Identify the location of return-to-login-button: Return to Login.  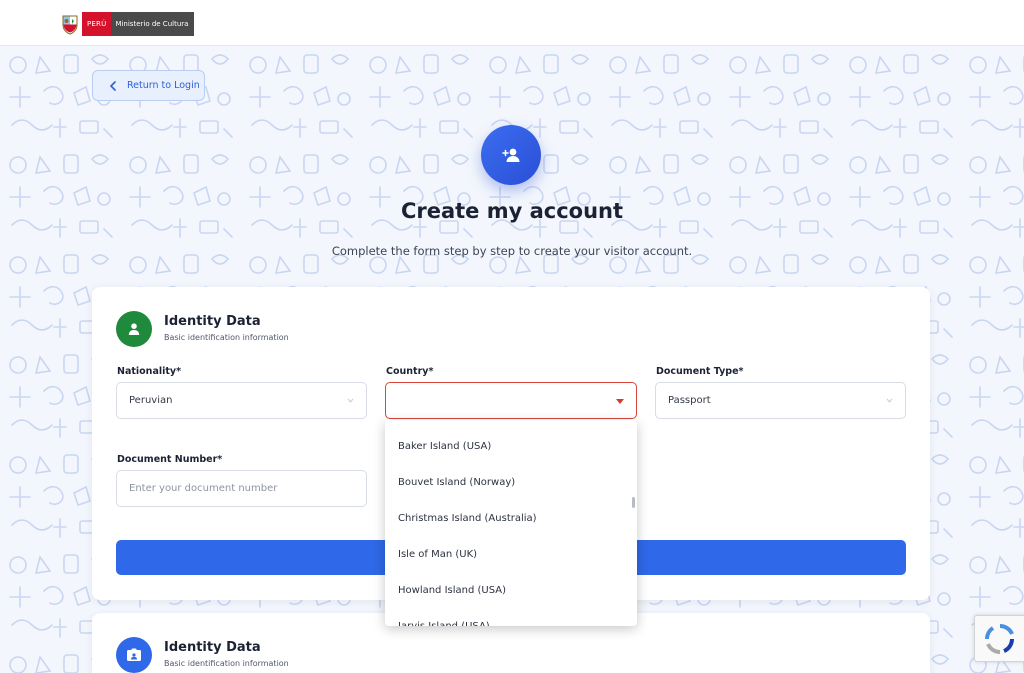
(148, 85).